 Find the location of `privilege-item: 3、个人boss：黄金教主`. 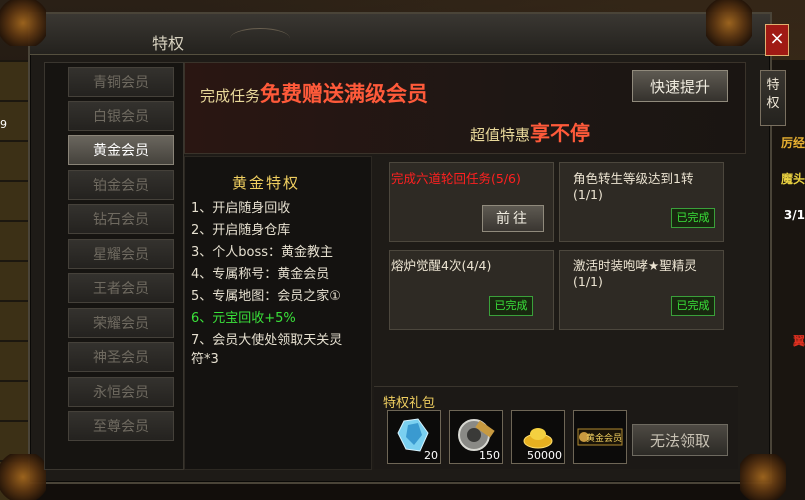

privilege-item: 3、个人boss：黄金教主 is located at coordinates (262, 252).